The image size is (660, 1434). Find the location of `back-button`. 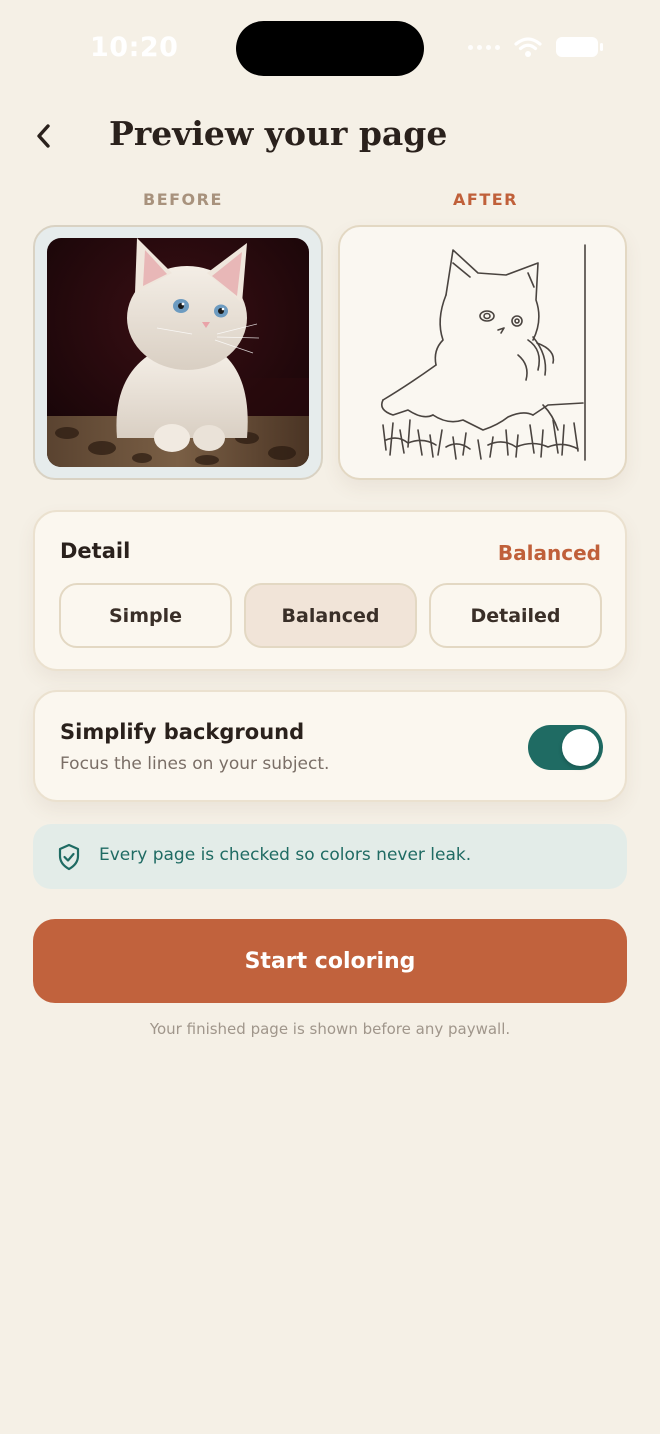

back-button is located at coordinates (44, 136).